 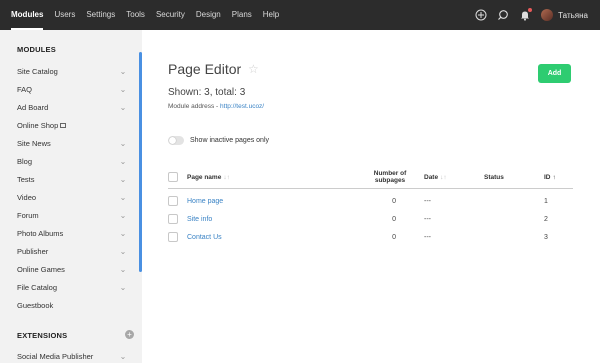 I want to click on bell-icon, so click(x=526, y=14).